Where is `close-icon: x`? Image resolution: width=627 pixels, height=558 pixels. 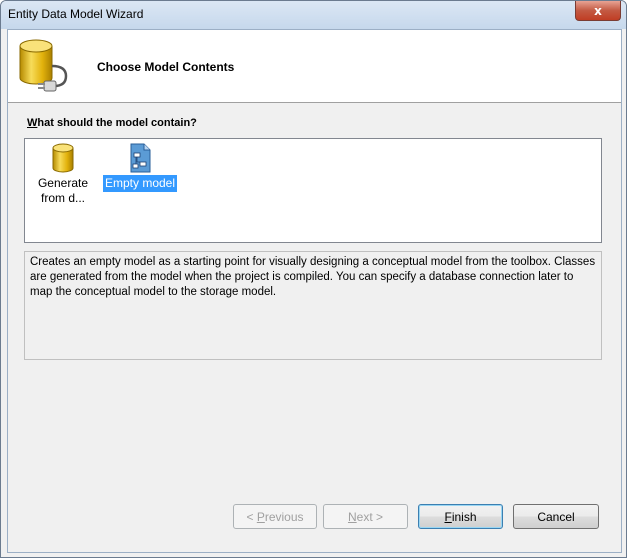 close-icon: x is located at coordinates (598, 10).